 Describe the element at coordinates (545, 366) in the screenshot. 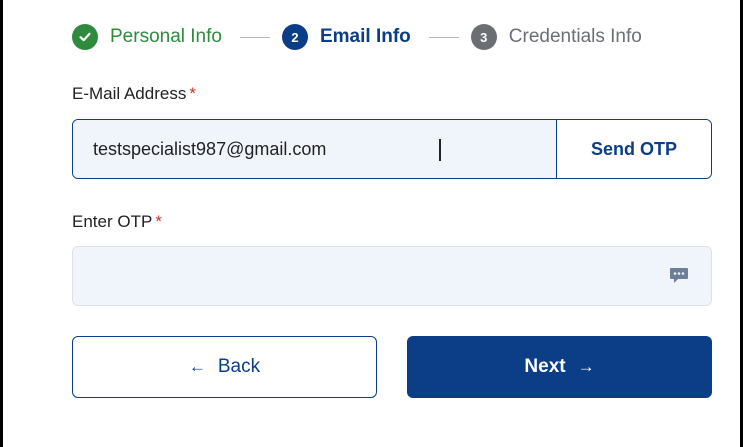

I see `next-label: Next` at that location.